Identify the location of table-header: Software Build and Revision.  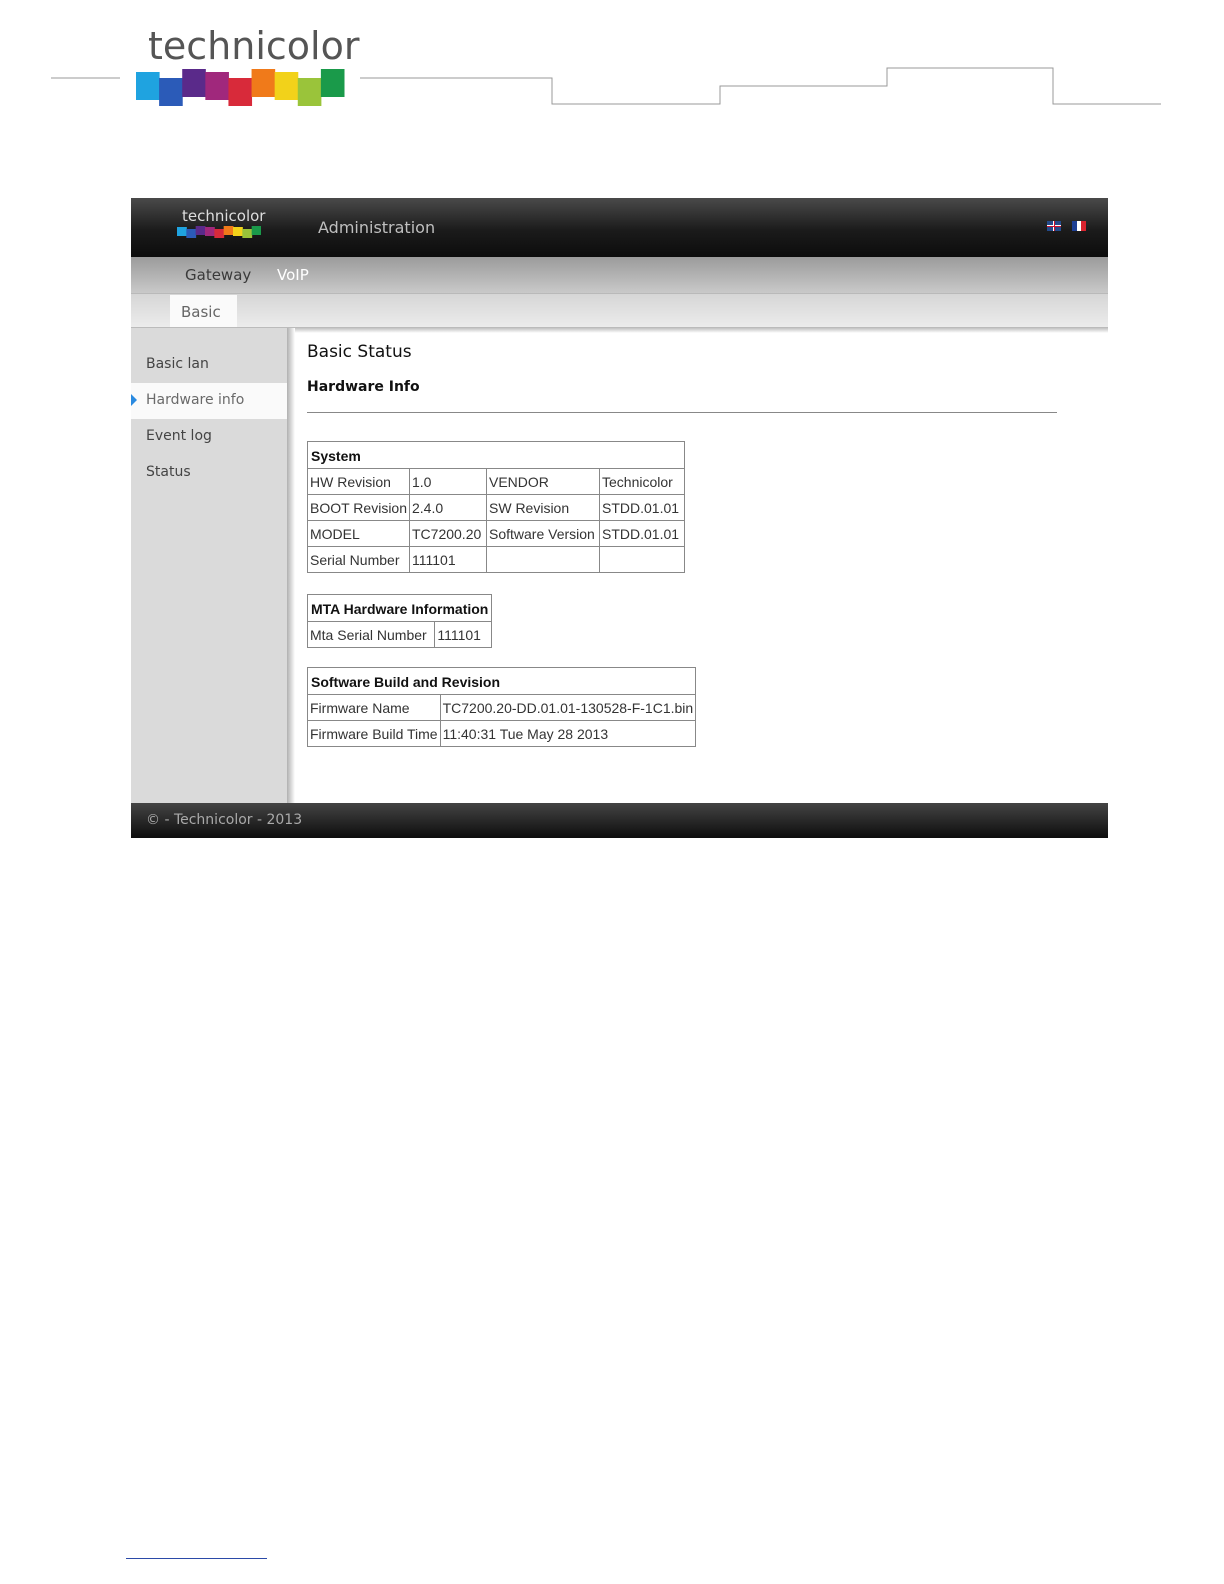
(501, 681).